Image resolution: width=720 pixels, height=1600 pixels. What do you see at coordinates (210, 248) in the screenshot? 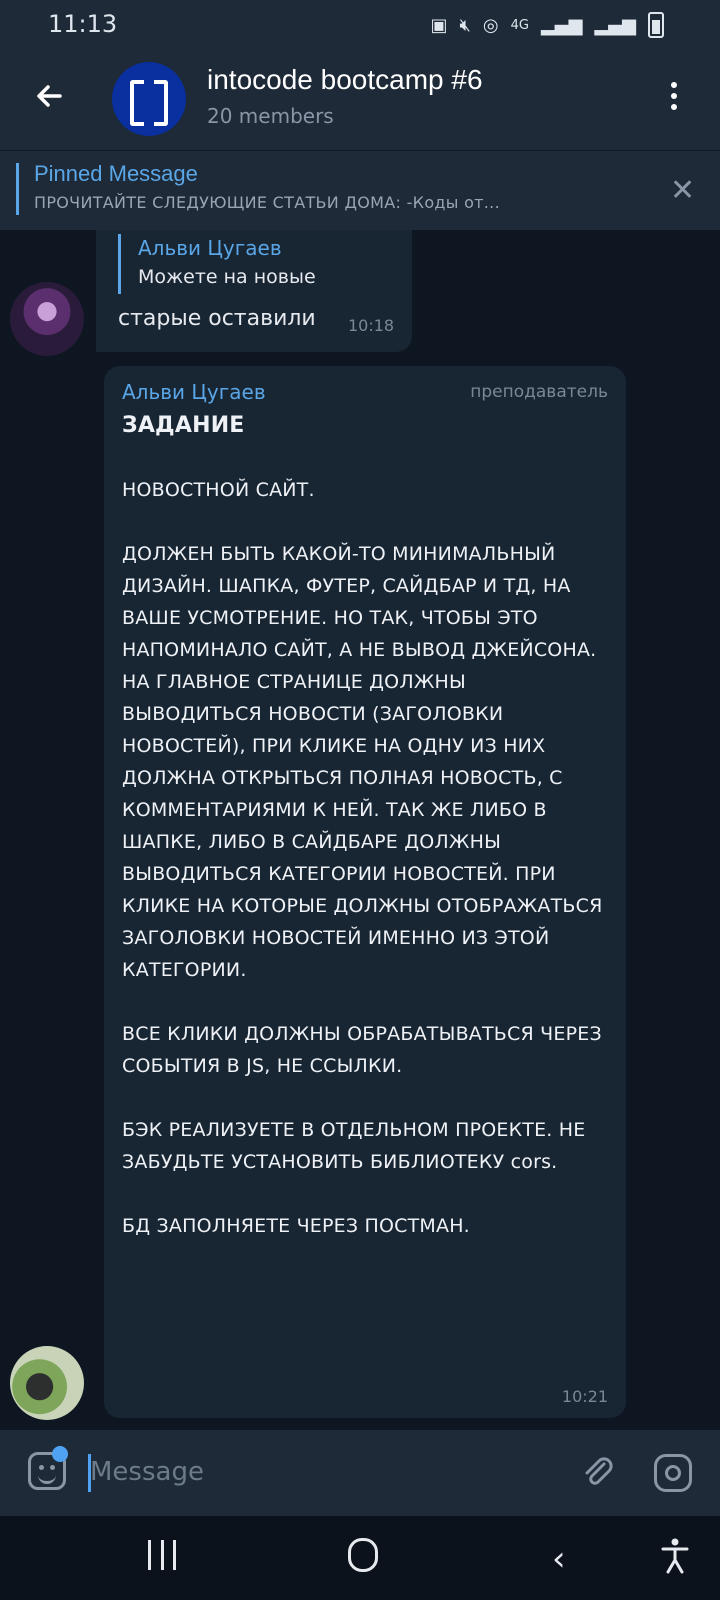
I see `reply-author: Альви Цугаев` at bounding box center [210, 248].